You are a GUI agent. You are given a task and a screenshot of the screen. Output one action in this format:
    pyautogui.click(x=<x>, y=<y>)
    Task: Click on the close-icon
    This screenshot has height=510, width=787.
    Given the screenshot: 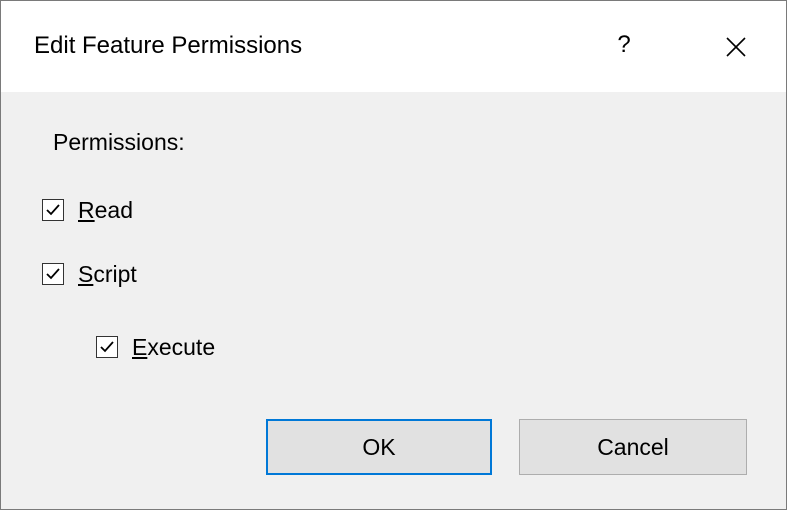 What is the action you would take?
    pyautogui.click(x=736, y=47)
    